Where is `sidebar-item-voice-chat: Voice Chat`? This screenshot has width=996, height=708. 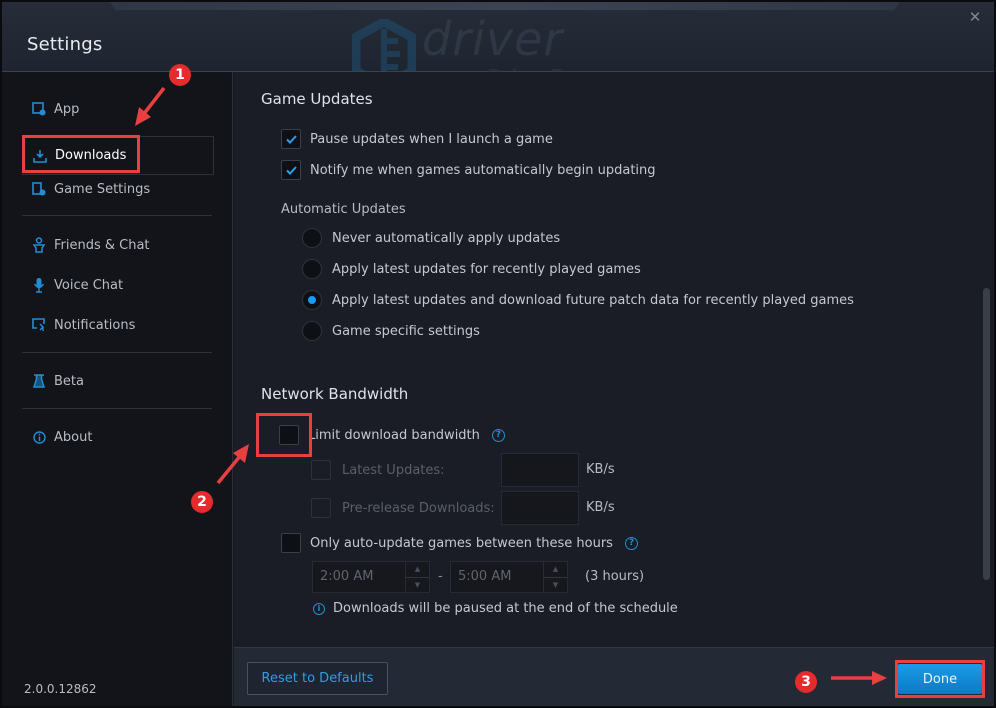 sidebar-item-voice-chat: Voice Chat is located at coordinates (117, 285).